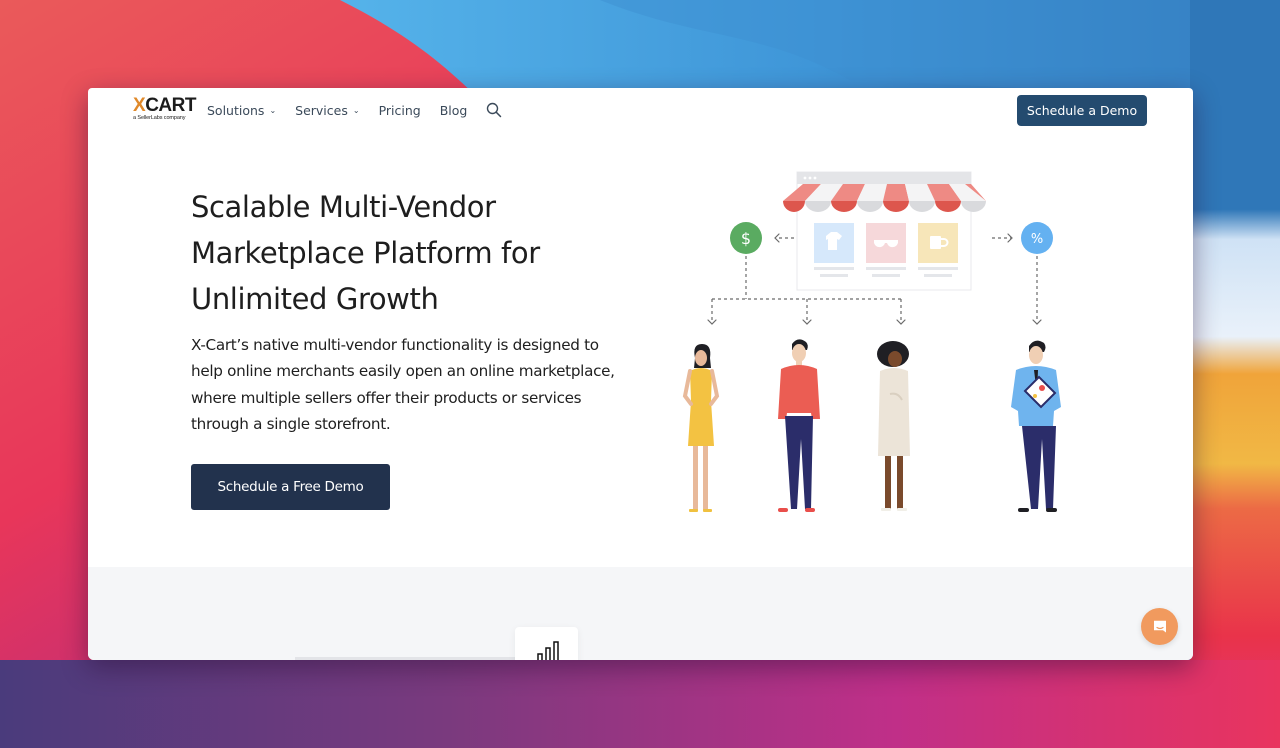 The image size is (1280, 748). I want to click on nav-item-label: Services, so click(321, 110).